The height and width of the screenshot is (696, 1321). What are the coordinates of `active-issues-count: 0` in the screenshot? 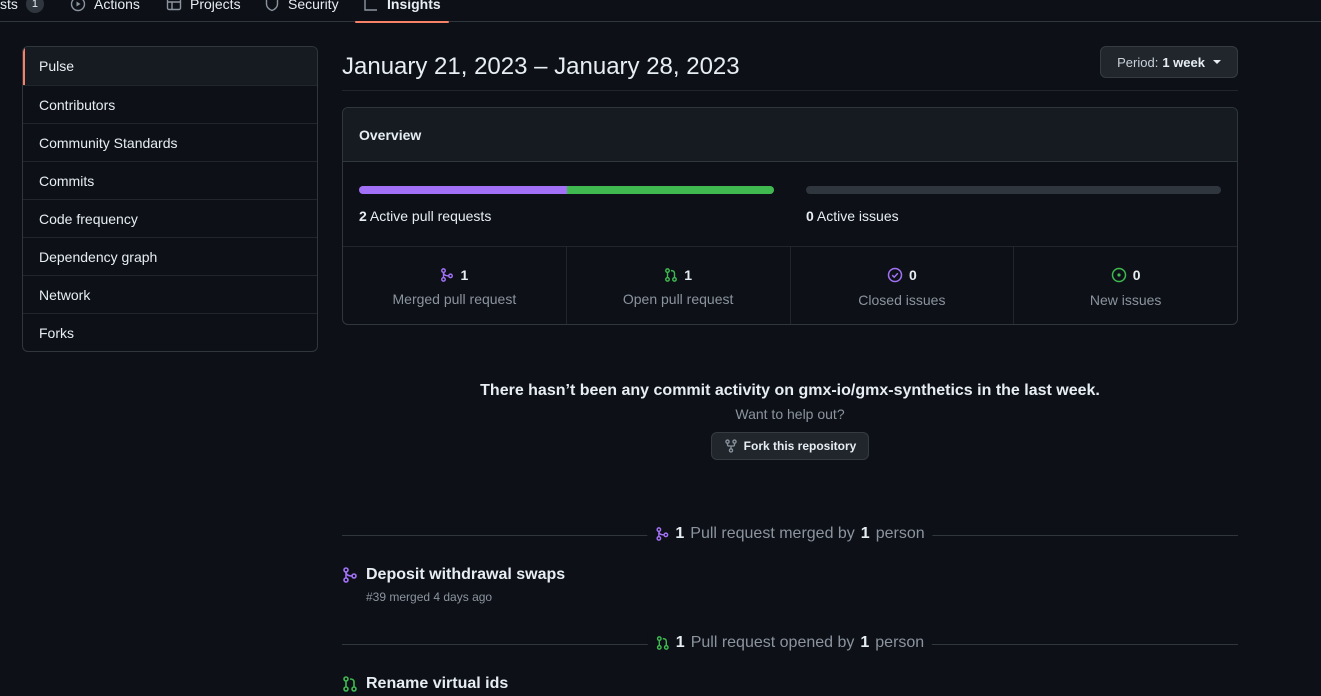 It's located at (810, 216).